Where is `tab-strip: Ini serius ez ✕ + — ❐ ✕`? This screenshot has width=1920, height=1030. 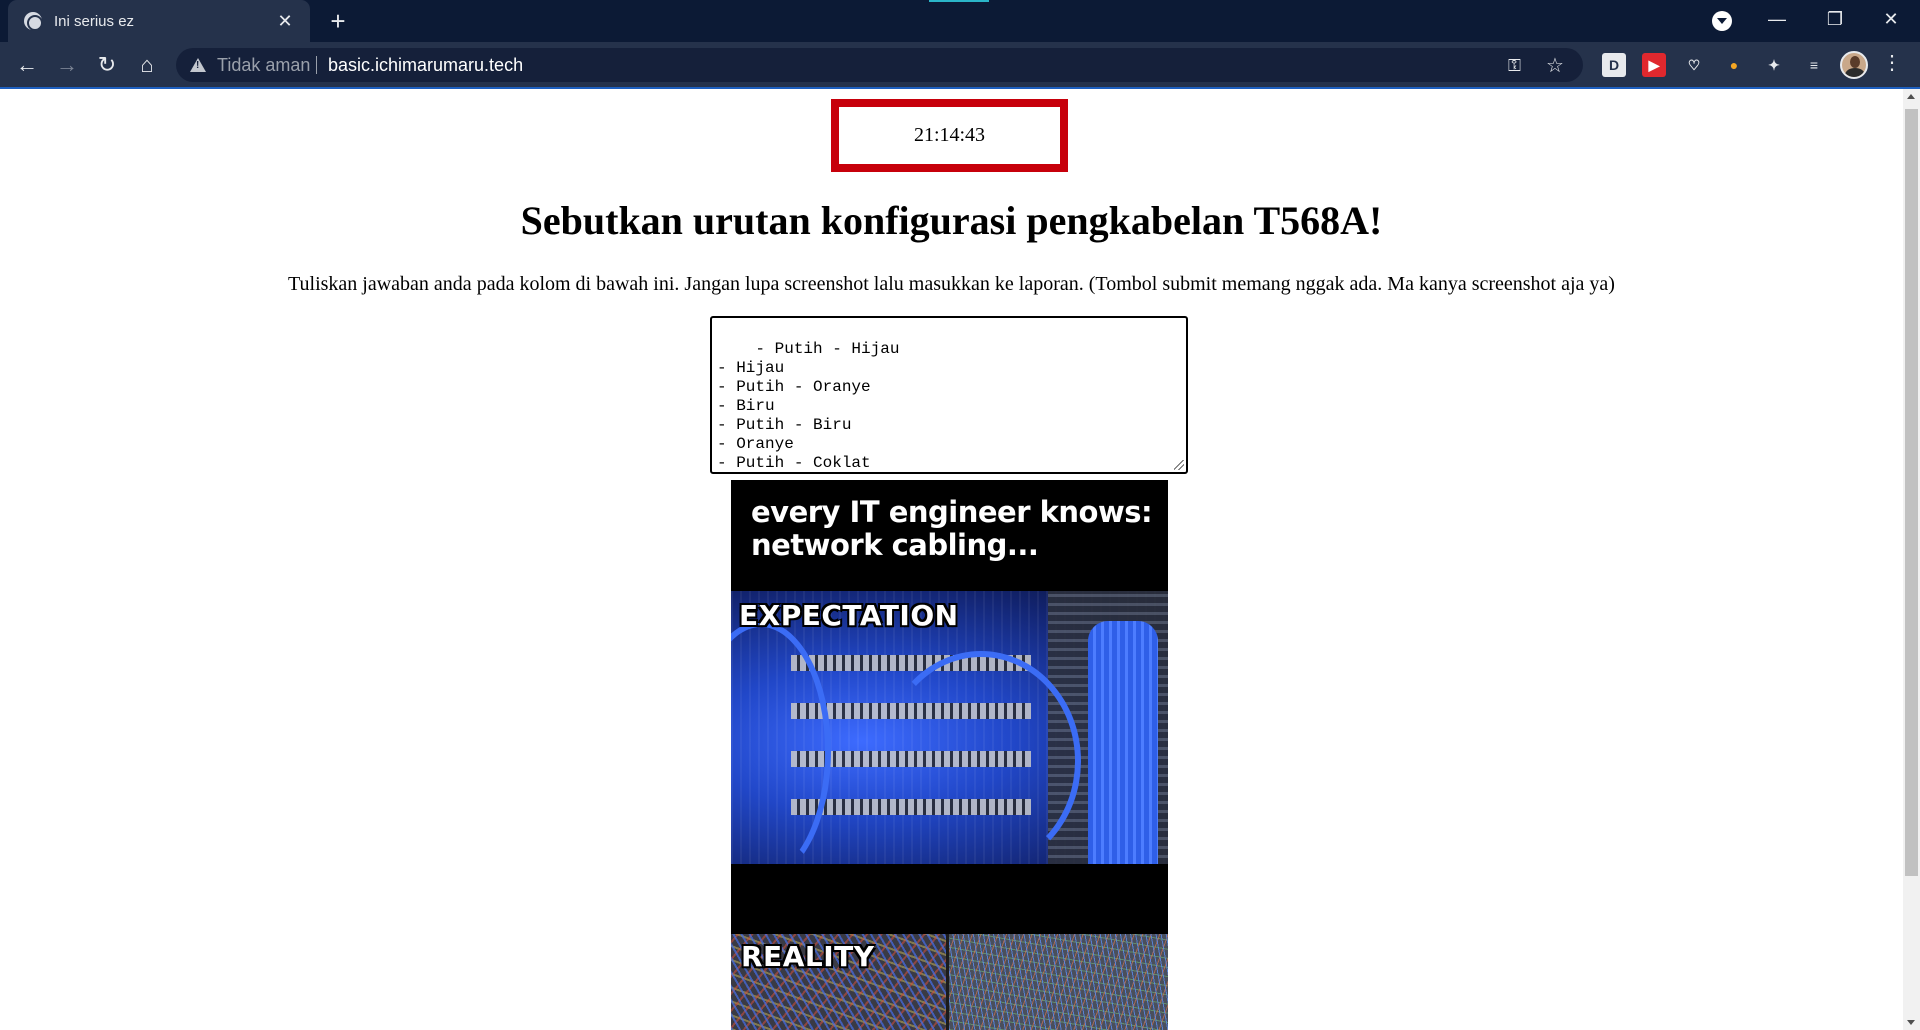 tab-strip: Ini serius ez ✕ + — ❐ ✕ is located at coordinates (960, 21).